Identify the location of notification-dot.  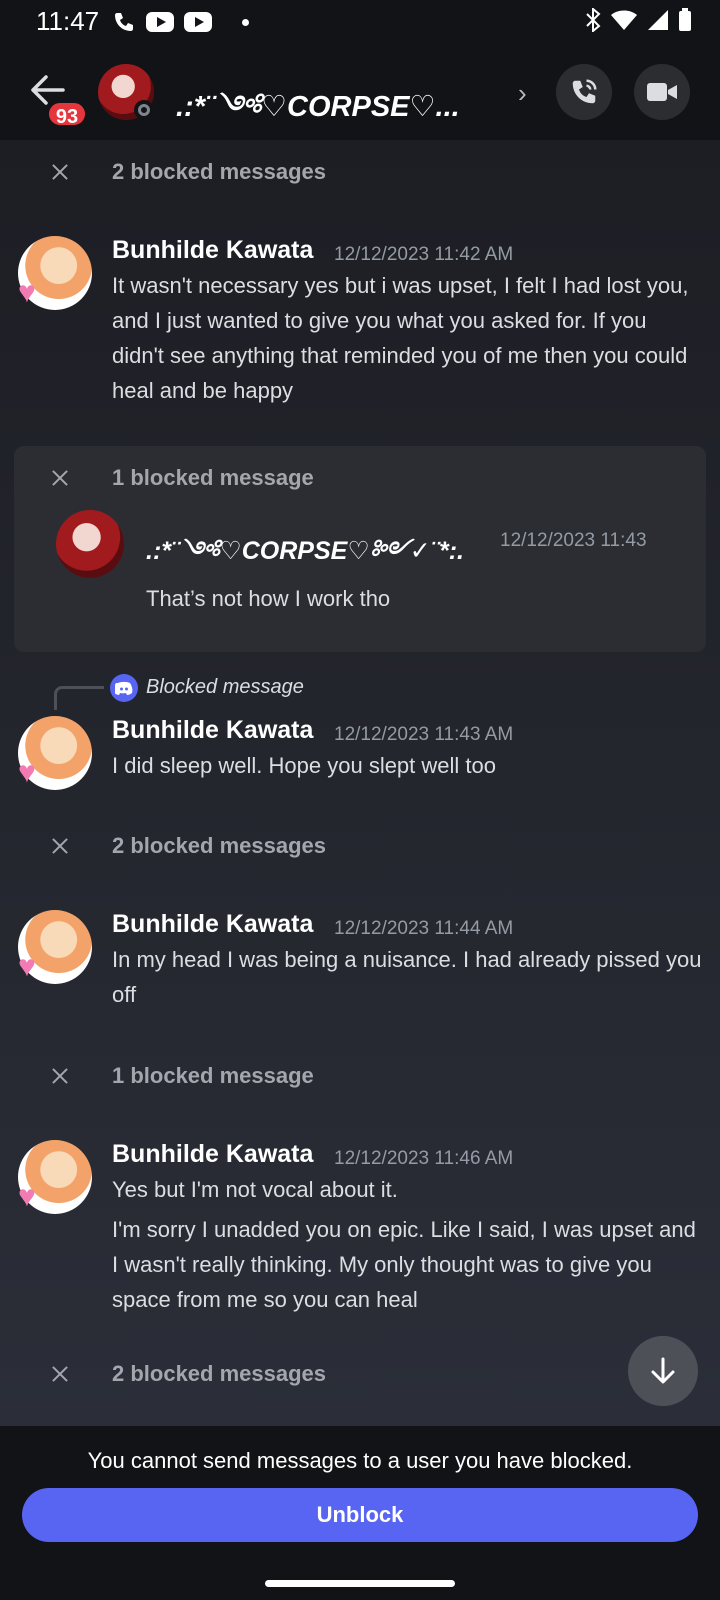
(245, 22).